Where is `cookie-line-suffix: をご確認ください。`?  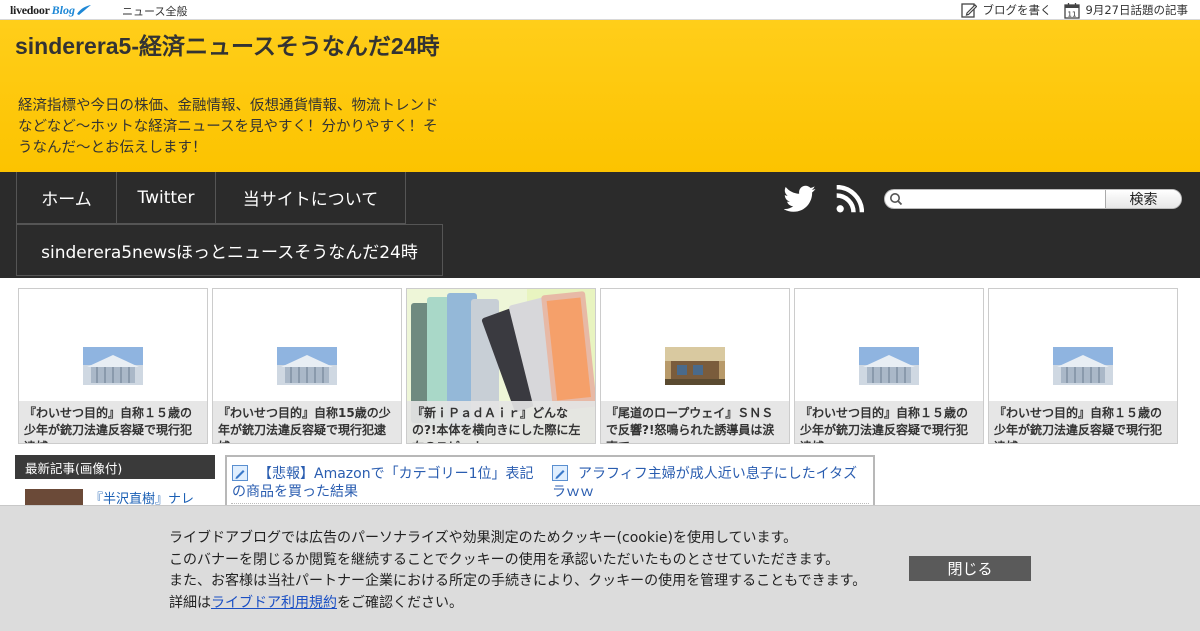 cookie-line-suffix: をご確認ください。 is located at coordinates (400, 602).